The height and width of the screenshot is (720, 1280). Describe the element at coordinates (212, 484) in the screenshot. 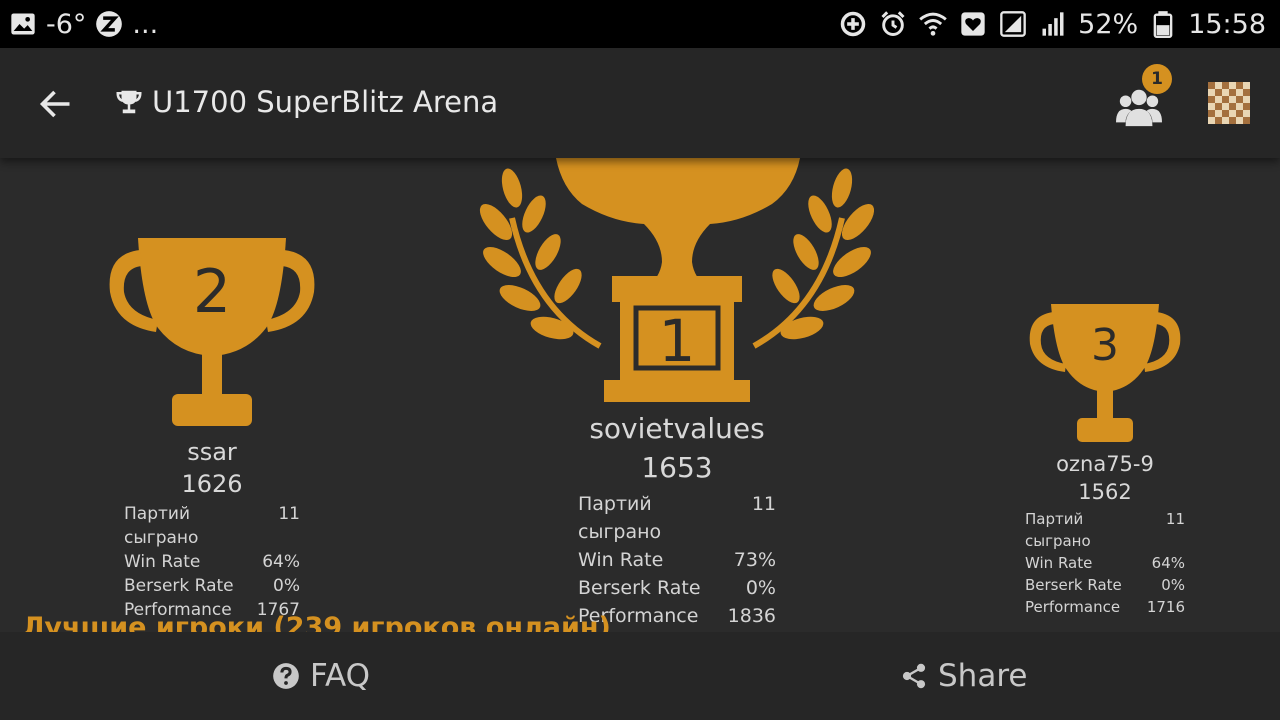

I see `player-rating: 1626` at that location.